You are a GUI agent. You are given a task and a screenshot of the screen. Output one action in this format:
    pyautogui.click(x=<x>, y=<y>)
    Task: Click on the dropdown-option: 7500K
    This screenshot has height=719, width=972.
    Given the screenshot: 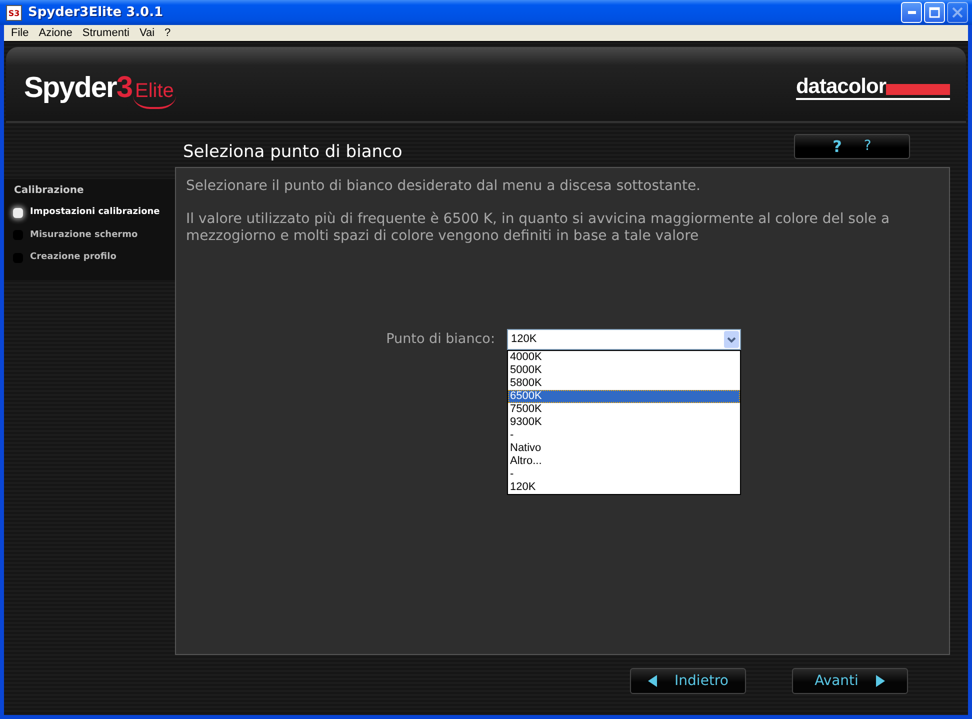 What is the action you would take?
    pyautogui.click(x=624, y=409)
    